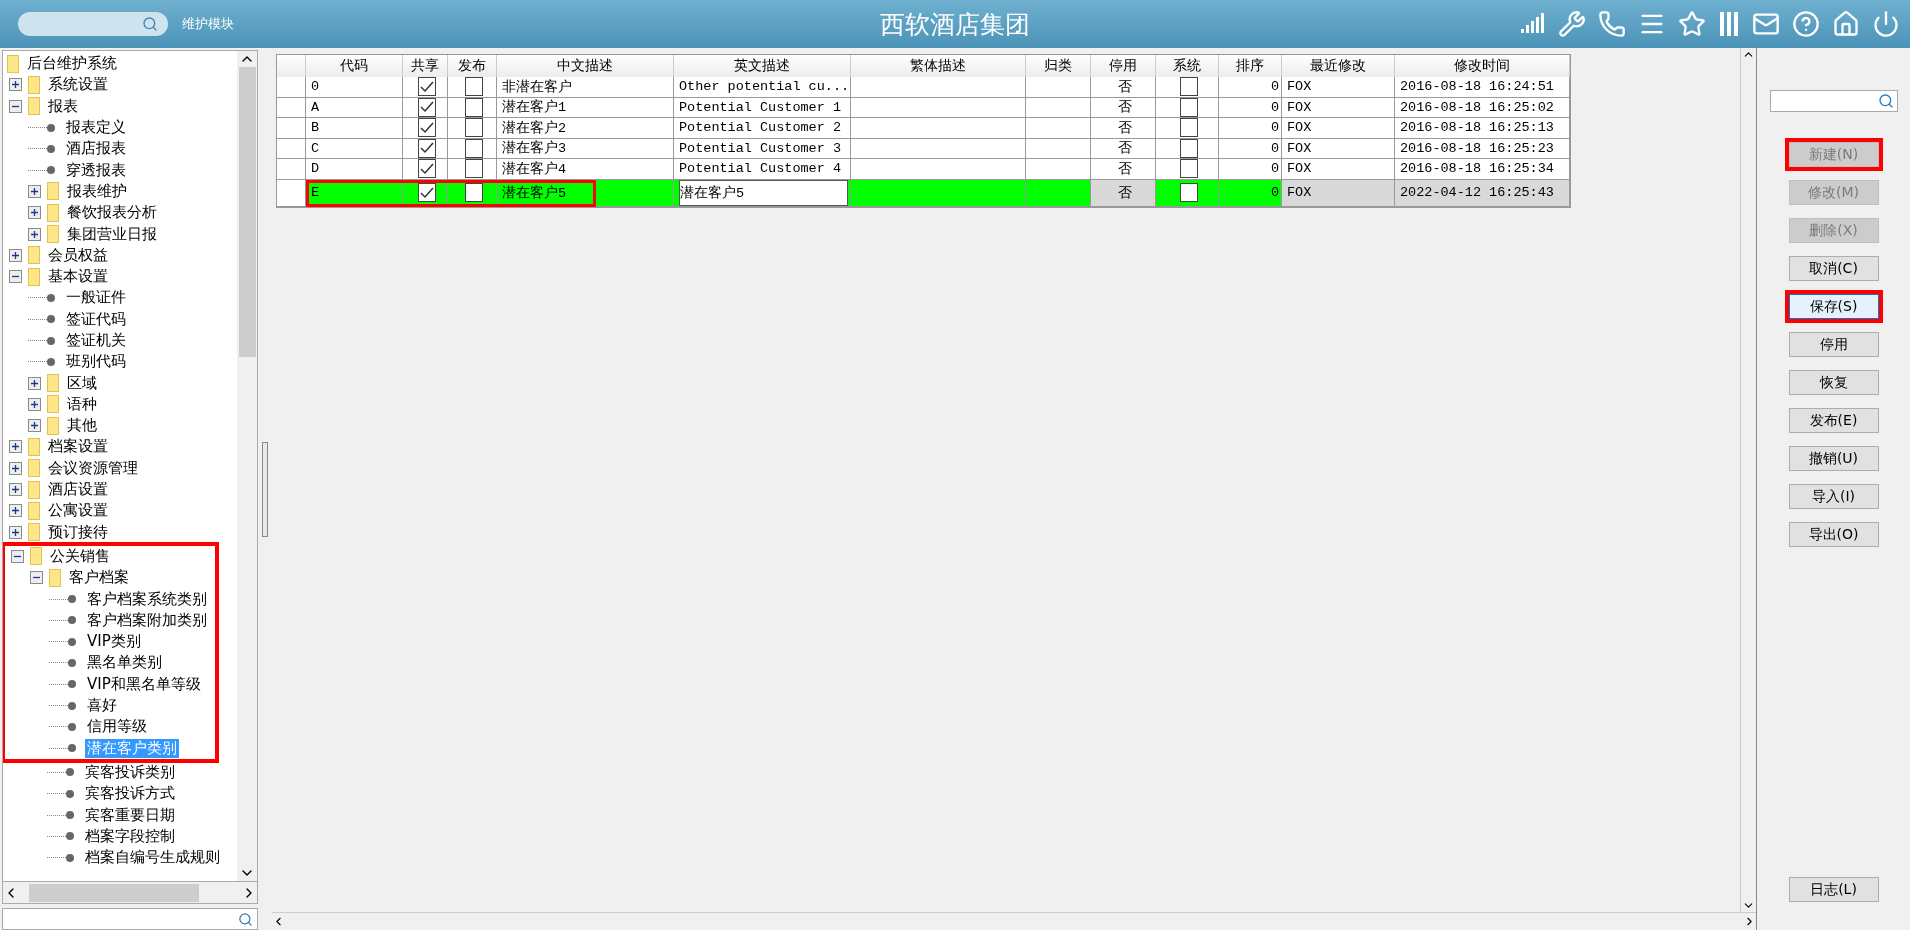 The image size is (1910, 930). What do you see at coordinates (120, 170) in the screenshot?
I see `tree-row: 穿透报表` at bounding box center [120, 170].